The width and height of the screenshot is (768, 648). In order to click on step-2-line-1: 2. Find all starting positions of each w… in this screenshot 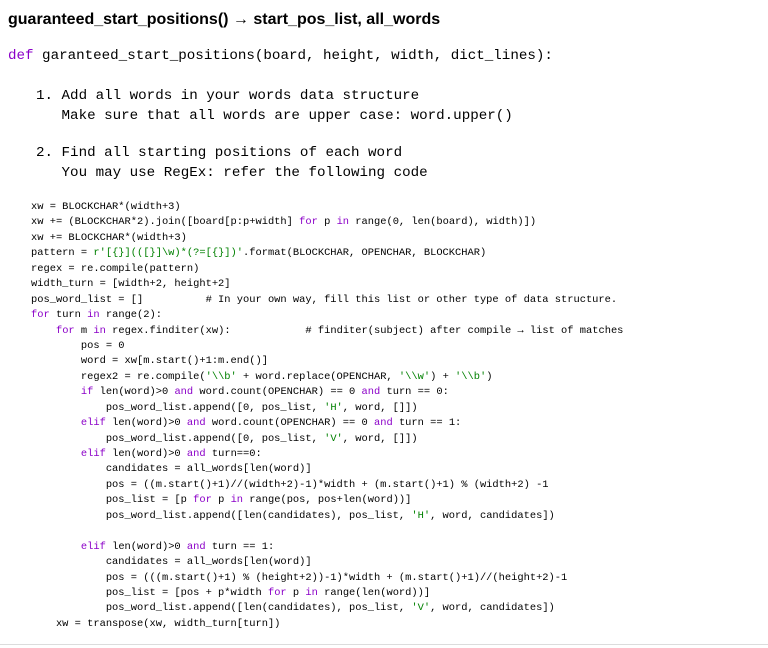, I will do `click(219, 153)`.